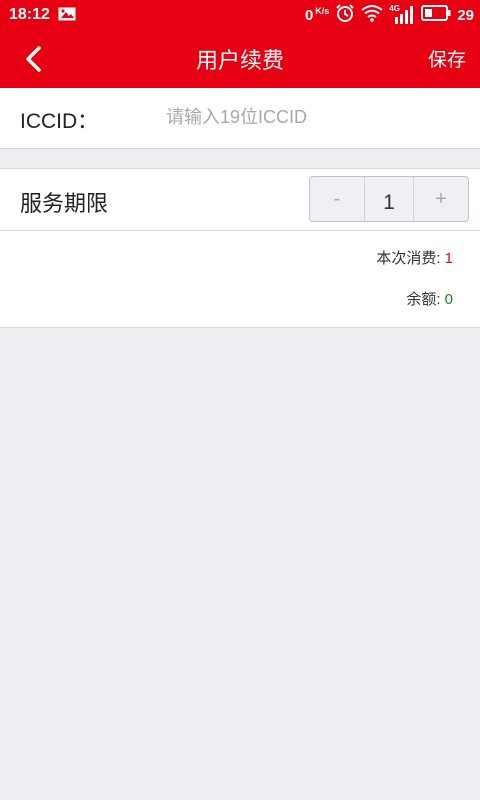 Image resolution: width=480 pixels, height=800 pixels. What do you see at coordinates (372, 15) in the screenshot?
I see `wifi-icon` at bounding box center [372, 15].